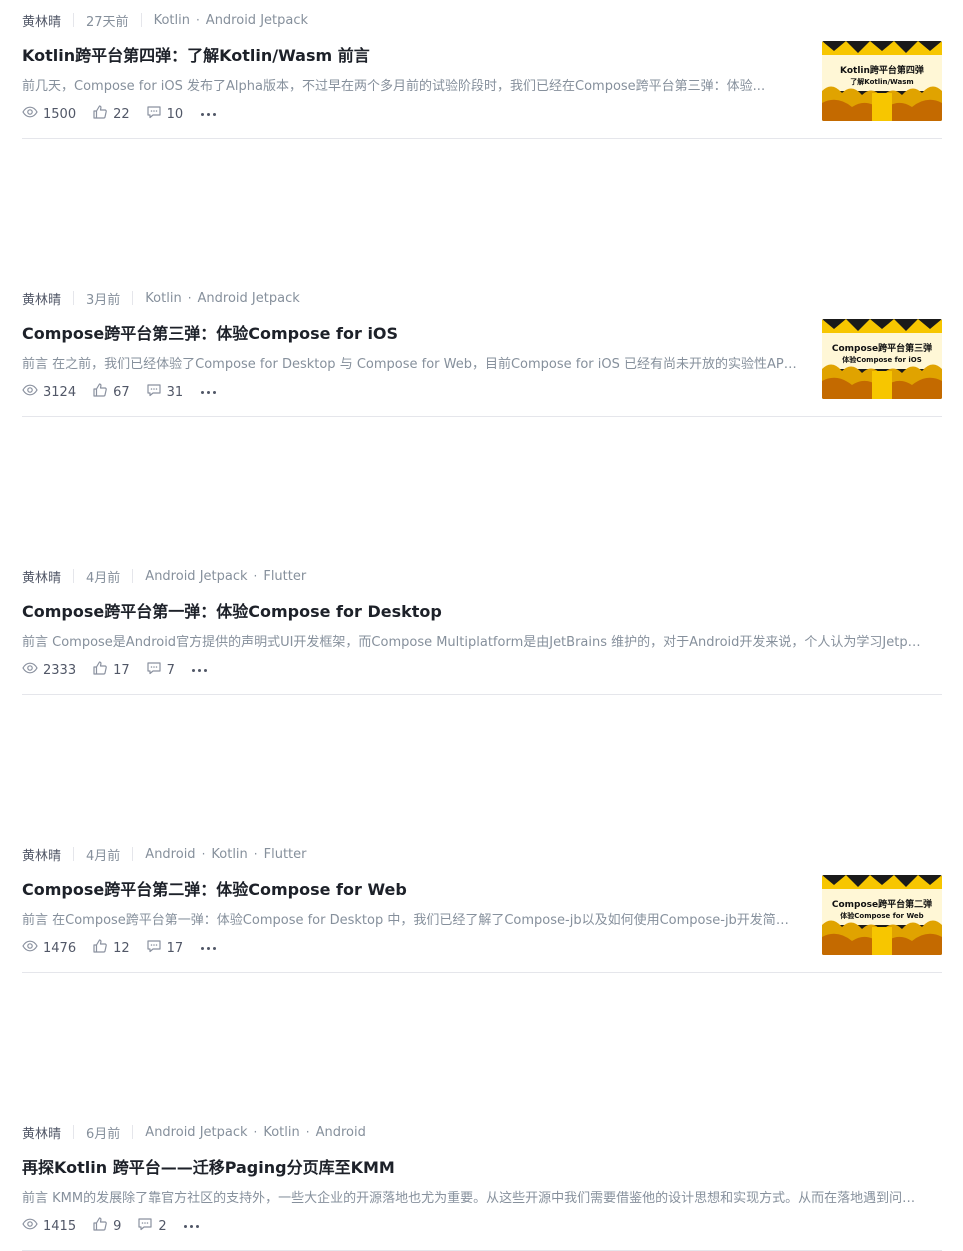  I want to click on article-title: Kotlin跨平台第四弹：了解Kotlin/Wasm 前言, so click(196, 54).